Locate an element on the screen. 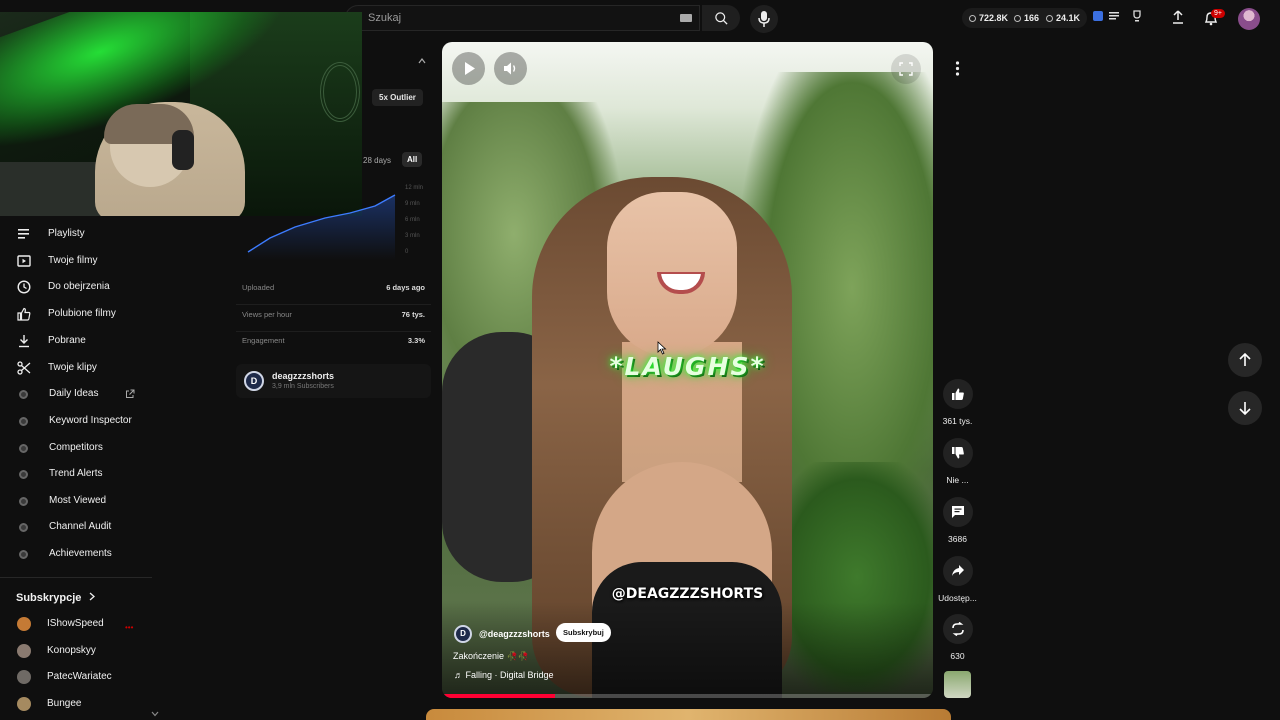 The width and height of the screenshot is (1280, 720). play-icon is located at coordinates (470, 68).